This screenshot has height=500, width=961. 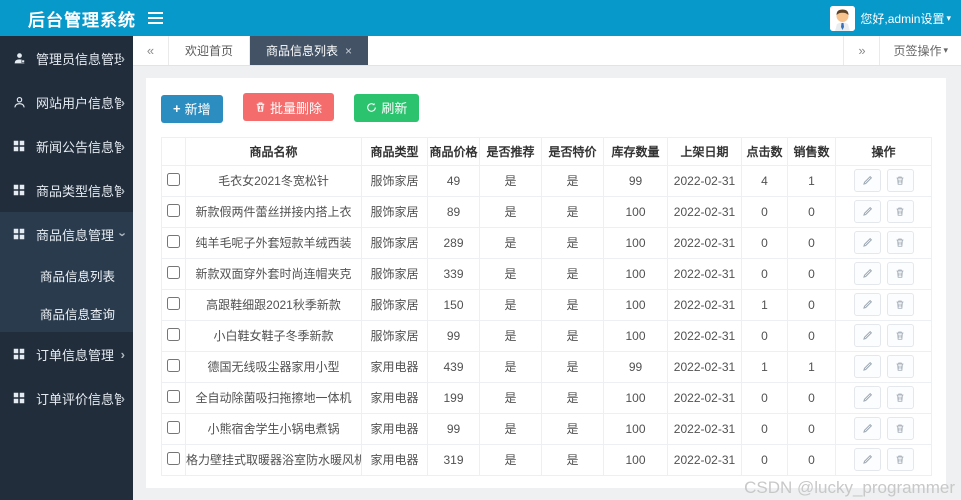 I want to click on cell-type: 家用电器, so click(x=394, y=366).